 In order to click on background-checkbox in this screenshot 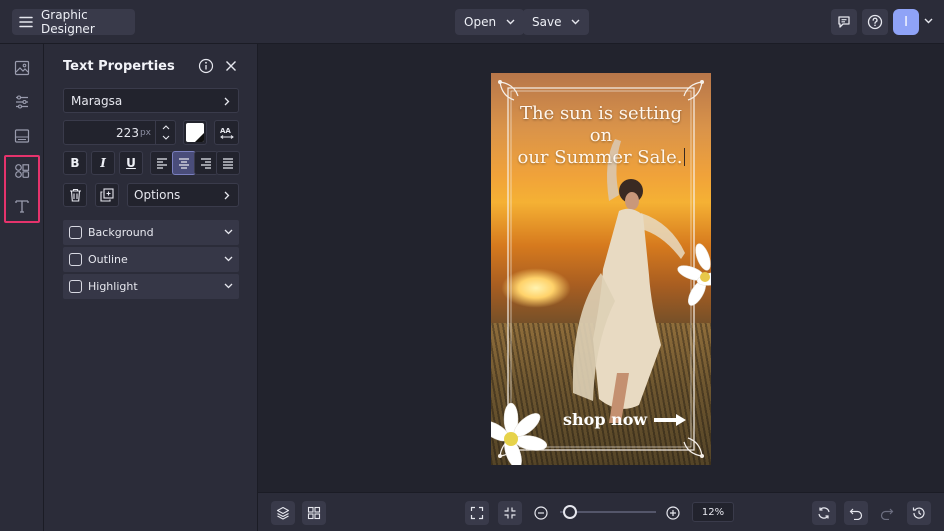, I will do `click(75, 232)`.